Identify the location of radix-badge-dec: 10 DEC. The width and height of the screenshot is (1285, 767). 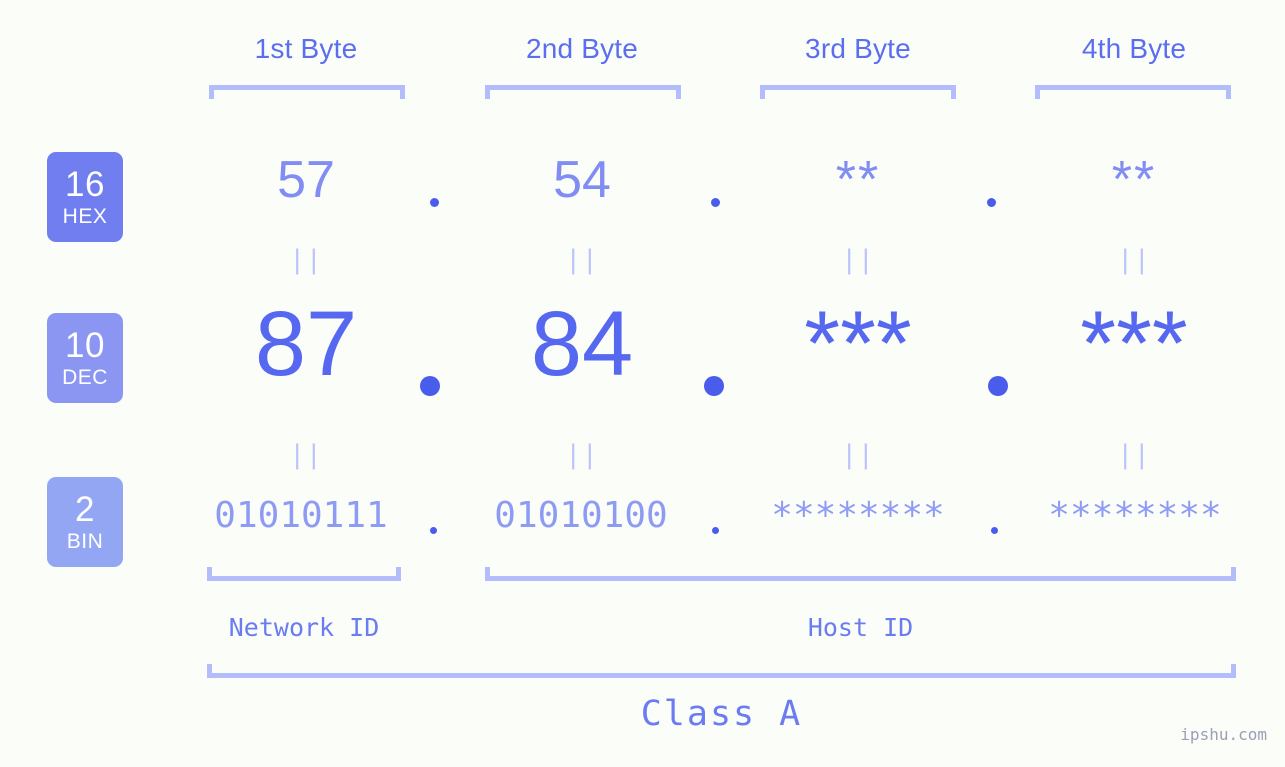
(85, 358).